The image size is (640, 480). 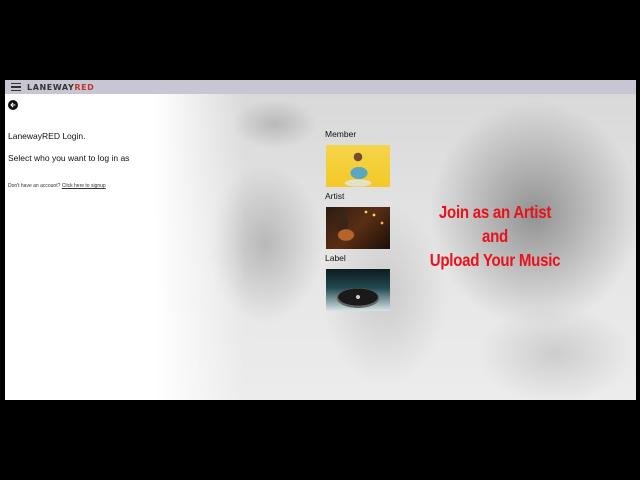 What do you see at coordinates (200, 247) in the screenshot?
I see `background-fade` at bounding box center [200, 247].